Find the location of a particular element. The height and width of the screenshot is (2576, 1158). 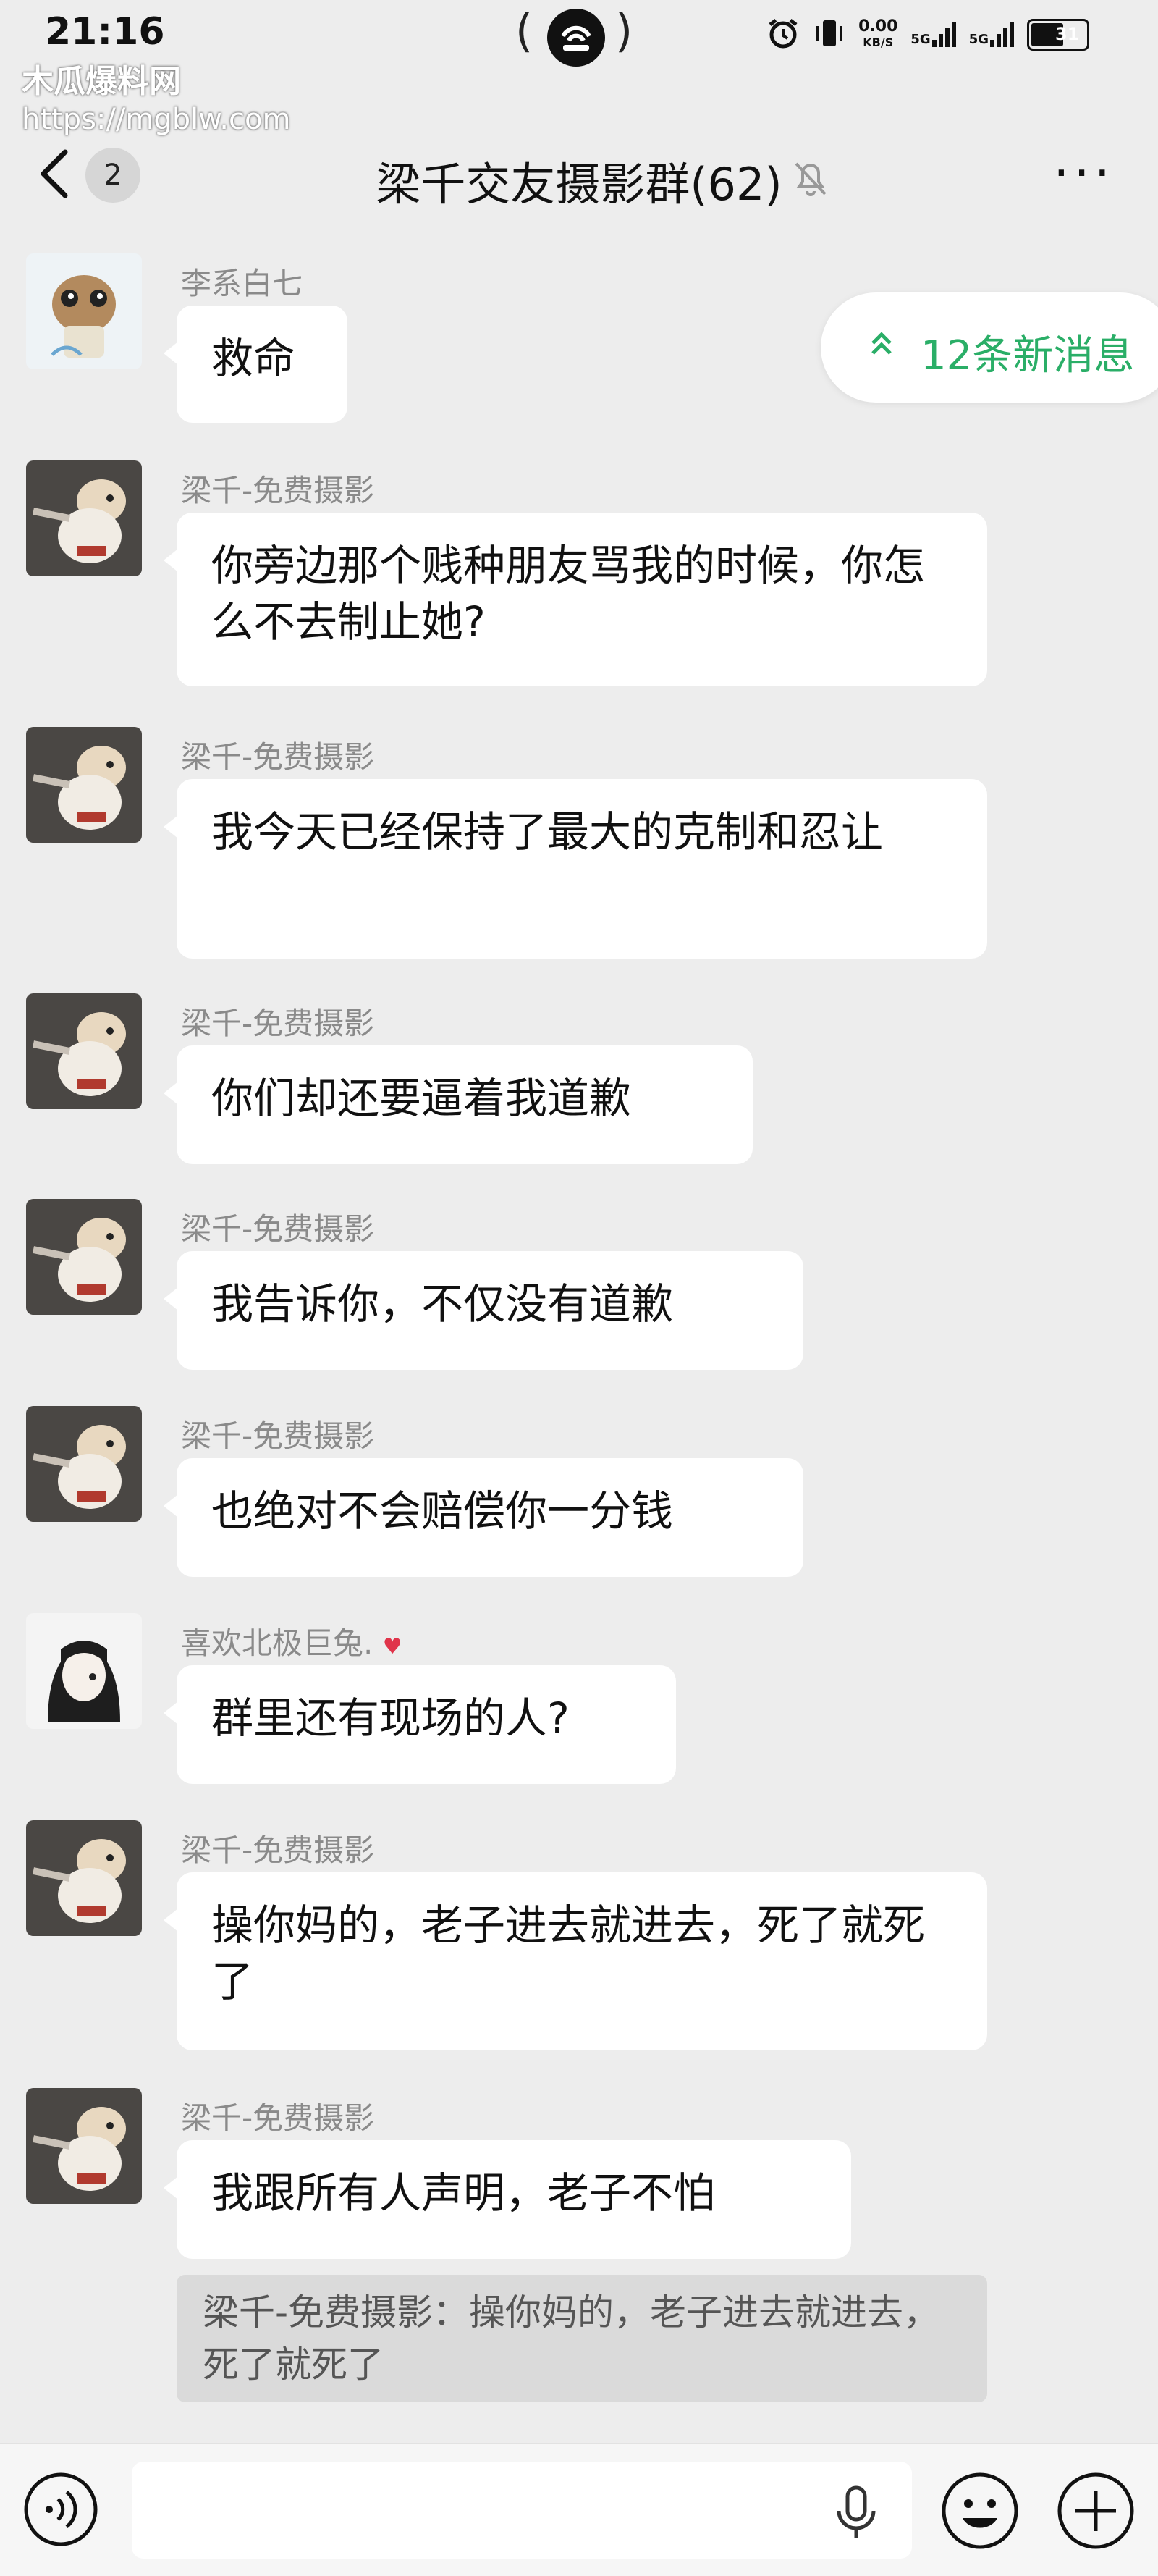

message-bubble: 操你妈的，老子进去就进去，死了就死了 is located at coordinates (575, 1961).